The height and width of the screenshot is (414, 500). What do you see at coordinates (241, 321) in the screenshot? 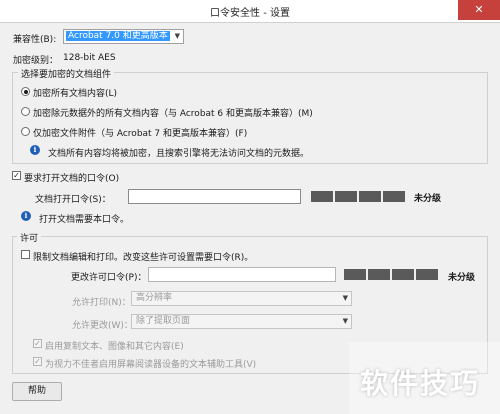
I see `allow-changes-select: 除了提取页面 ▼` at bounding box center [241, 321].